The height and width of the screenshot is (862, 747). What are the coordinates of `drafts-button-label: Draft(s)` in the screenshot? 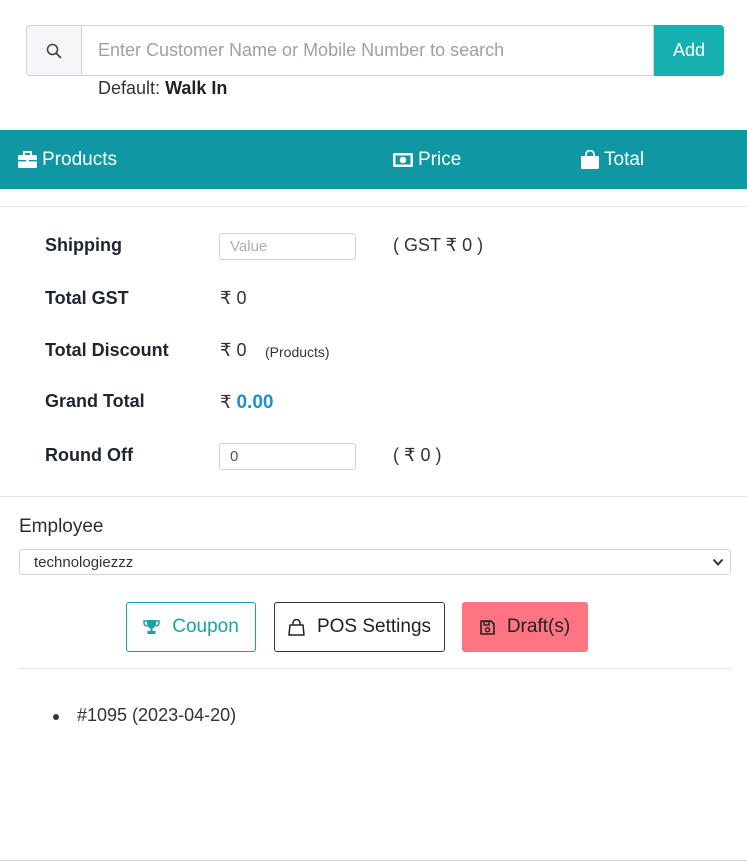 It's located at (538, 626).